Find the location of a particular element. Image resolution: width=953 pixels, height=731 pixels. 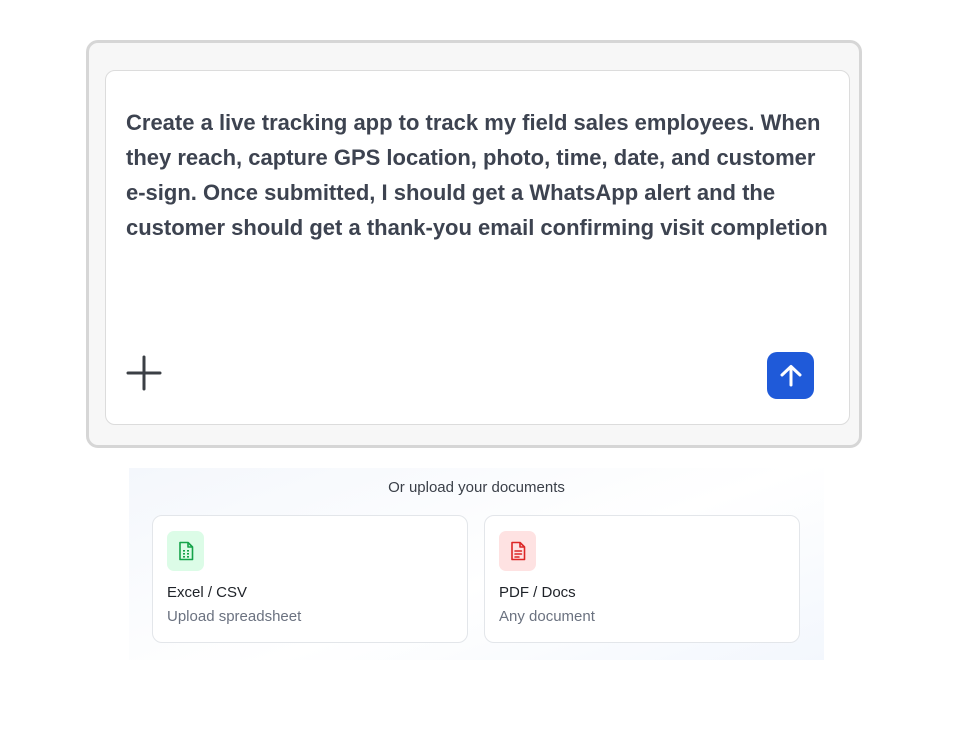

document-icon-container is located at coordinates (517, 551).